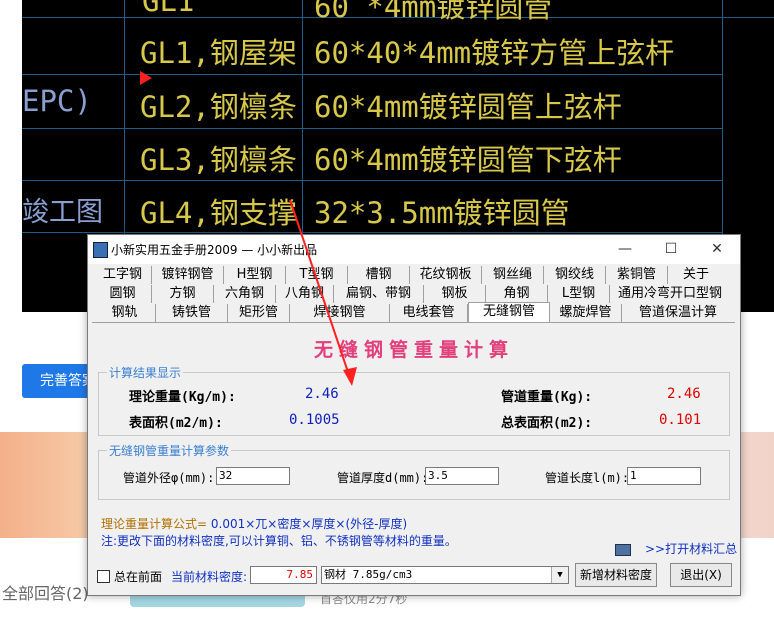  What do you see at coordinates (169, 478) in the screenshot?
I see `outer-diameter-label: 管道外径φ(mm):` at bounding box center [169, 478].